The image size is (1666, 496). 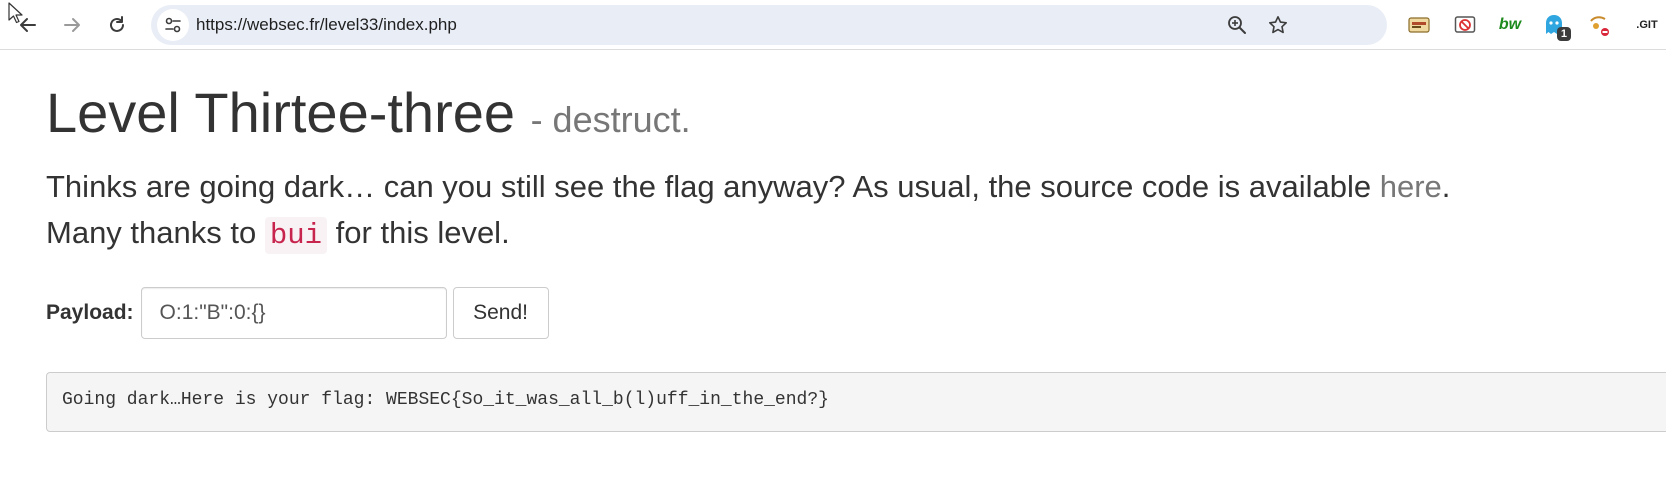 I want to click on address-bar: https://websec.fr/level33/index.php, so click(x=769, y=25).